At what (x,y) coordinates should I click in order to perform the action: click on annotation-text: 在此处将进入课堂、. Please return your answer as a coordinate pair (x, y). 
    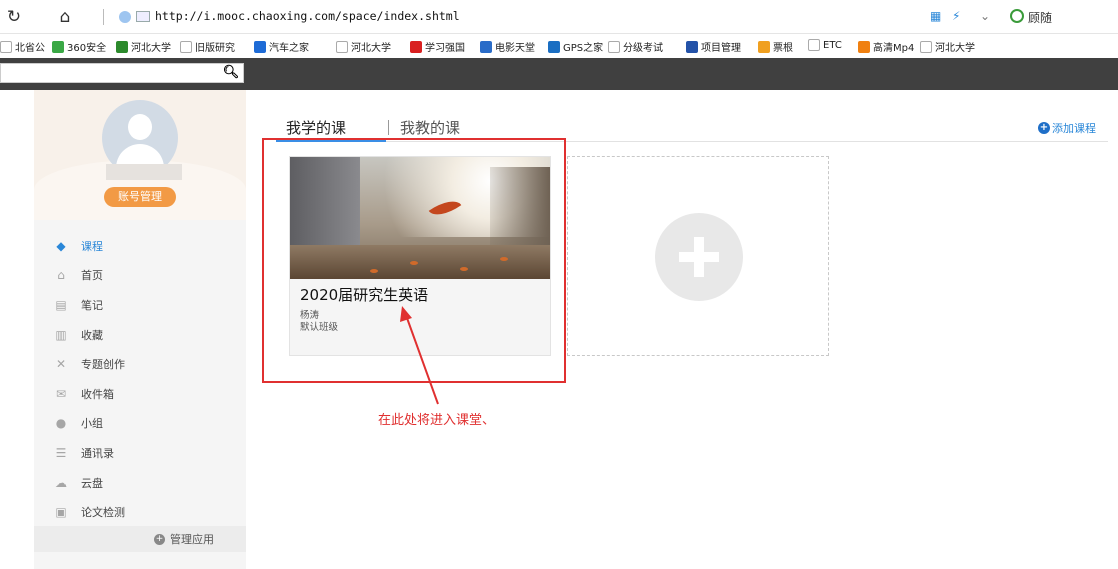
    Looking at the image, I should click on (437, 420).